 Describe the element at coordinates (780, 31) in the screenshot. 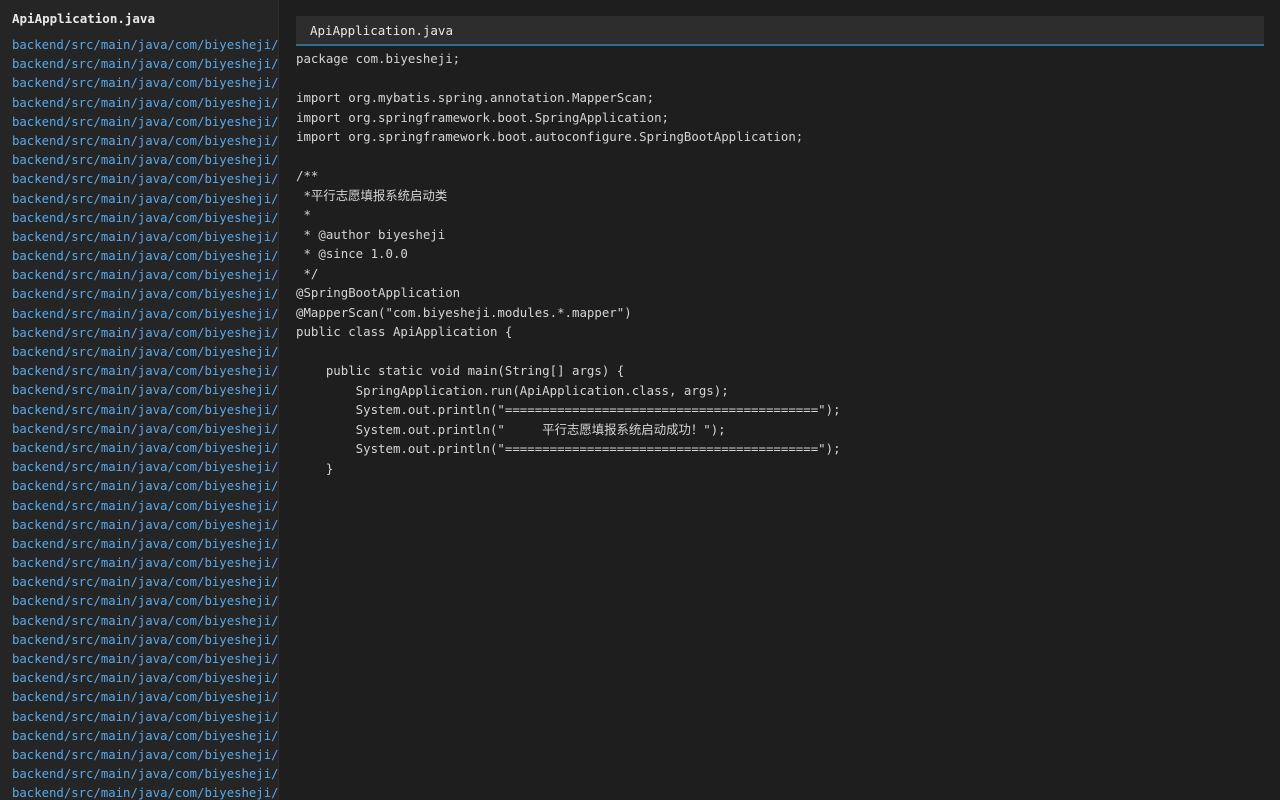

I see `tab-bar: ApiApplication.java` at that location.